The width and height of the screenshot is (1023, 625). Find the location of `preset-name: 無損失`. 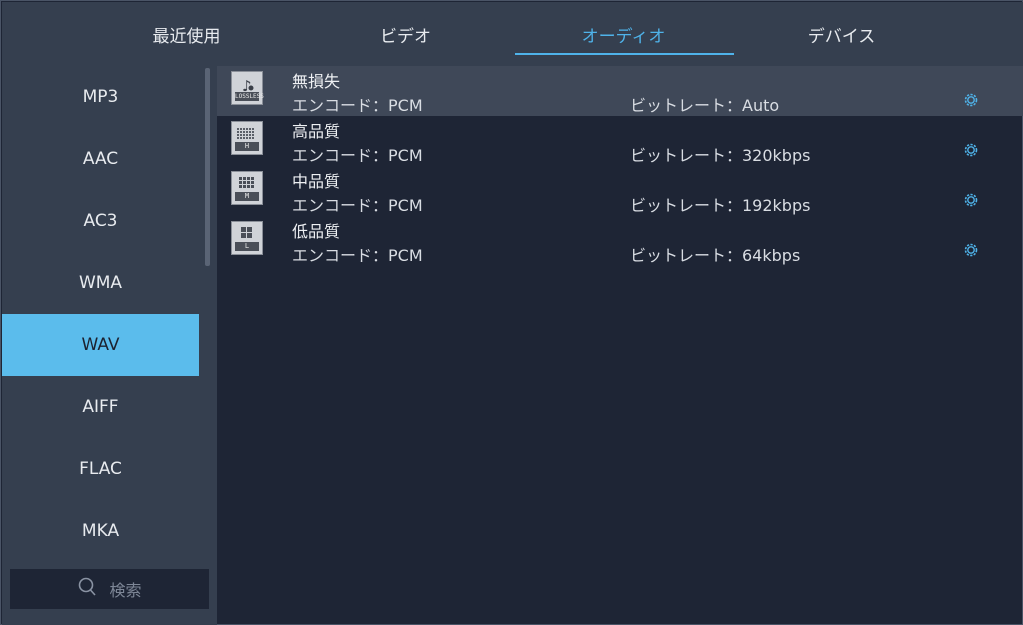

preset-name: 無損失 is located at coordinates (316, 81).